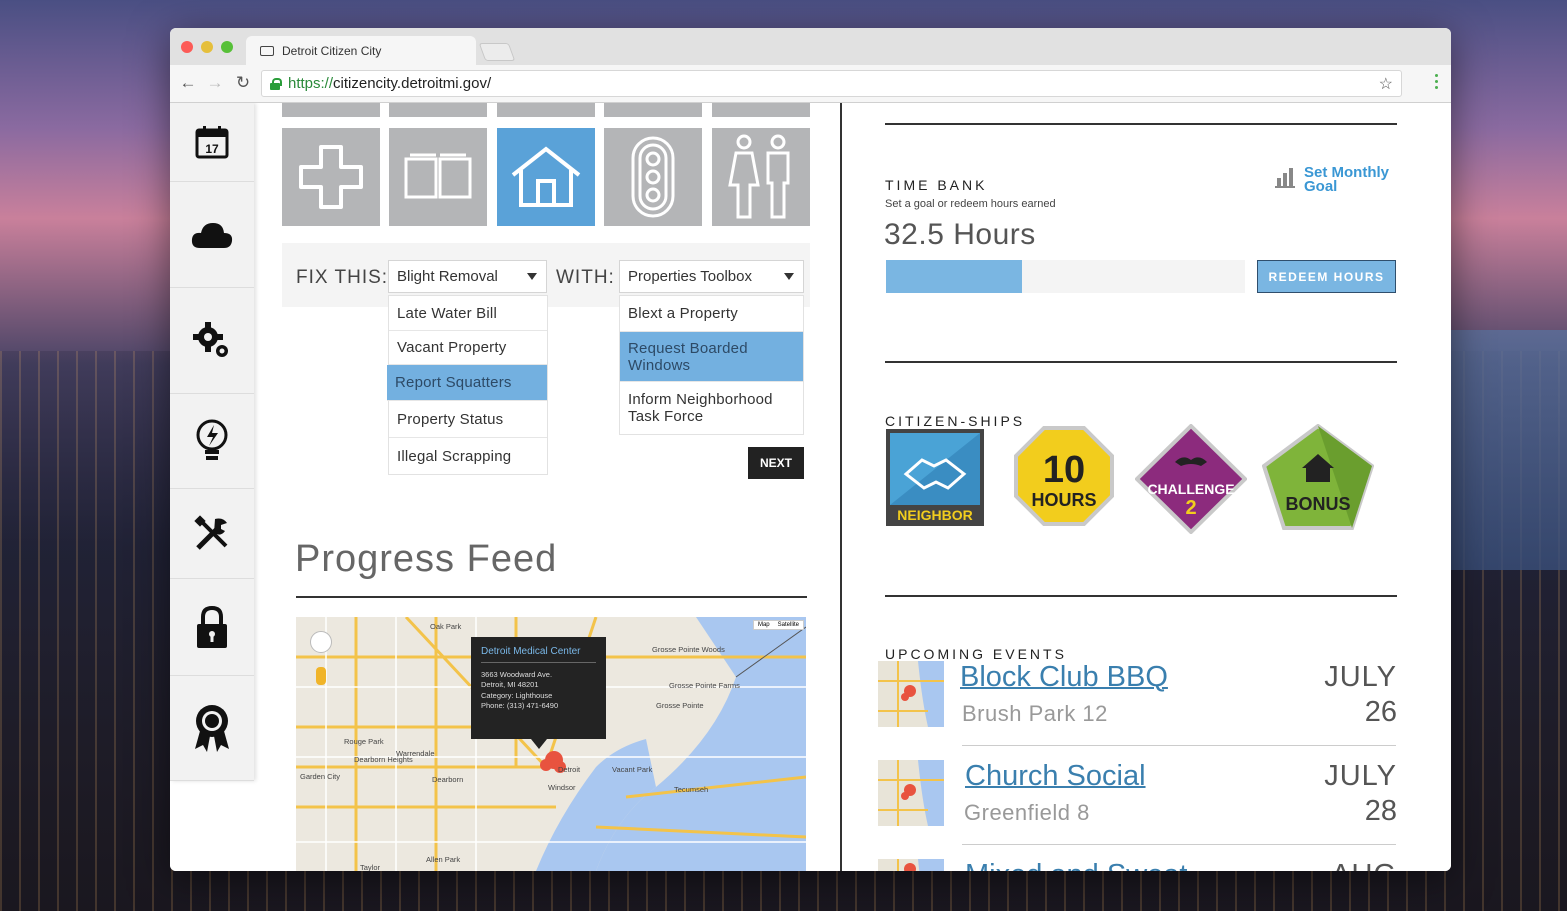  What do you see at coordinates (954, 276) in the screenshot?
I see `hours-progress-fill` at bounding box center [954, 276].